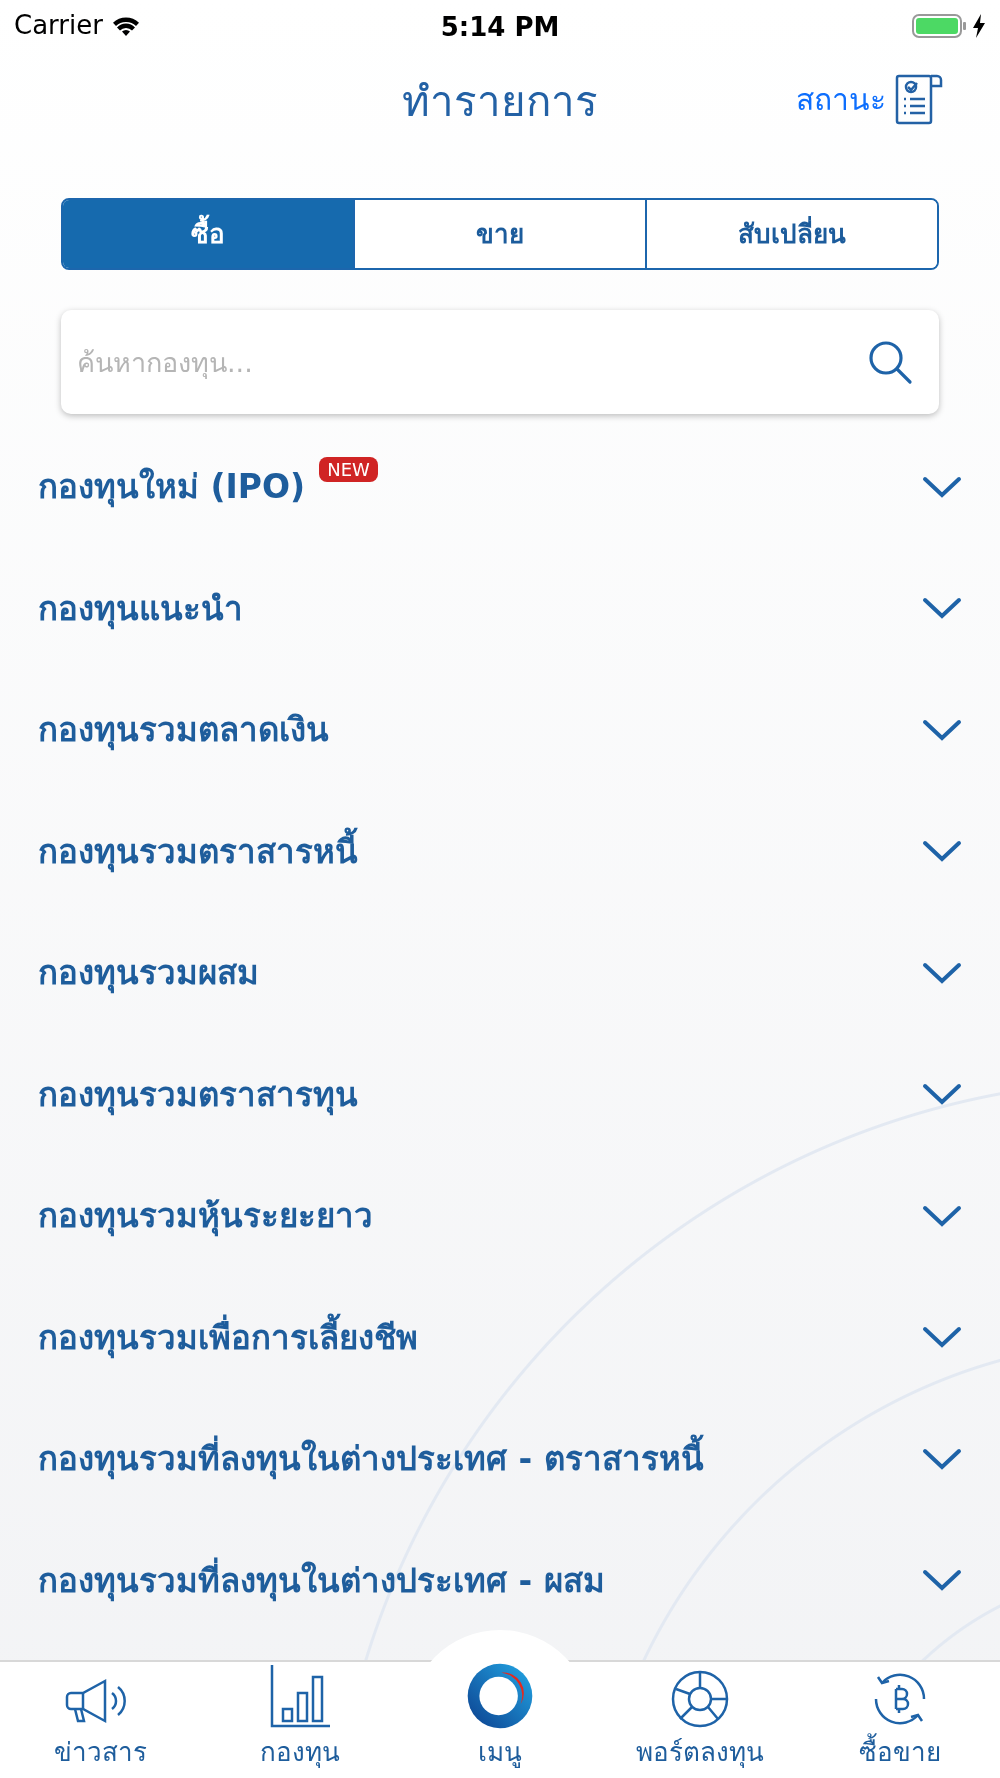 The width and height of the screenshot is (1000, 1778). I want to click on category-row: กองทุนรวมที่ลงทุนในต่างประเทศ - ผสม, so click(500, 1580).